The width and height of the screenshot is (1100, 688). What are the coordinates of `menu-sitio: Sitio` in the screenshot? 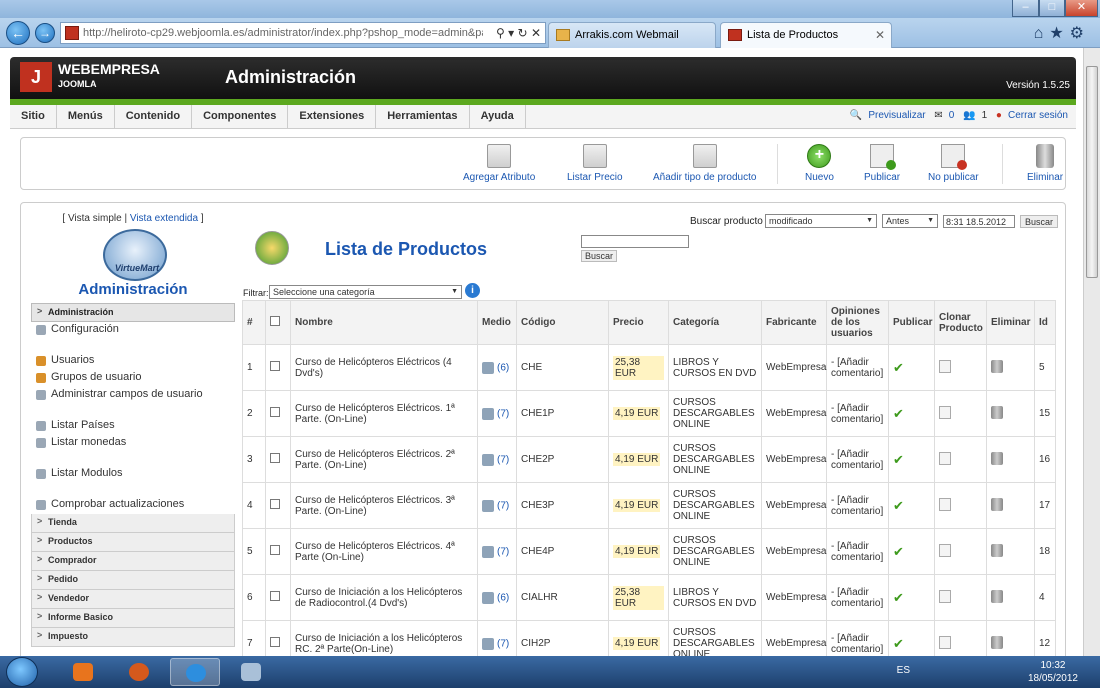 It's located at (33, 117).